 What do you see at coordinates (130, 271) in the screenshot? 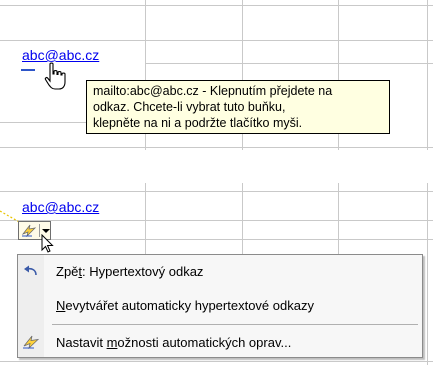
I see `menu-item-label: Zpět: Hypertextový odkaz` at bounding box center [130, 271].